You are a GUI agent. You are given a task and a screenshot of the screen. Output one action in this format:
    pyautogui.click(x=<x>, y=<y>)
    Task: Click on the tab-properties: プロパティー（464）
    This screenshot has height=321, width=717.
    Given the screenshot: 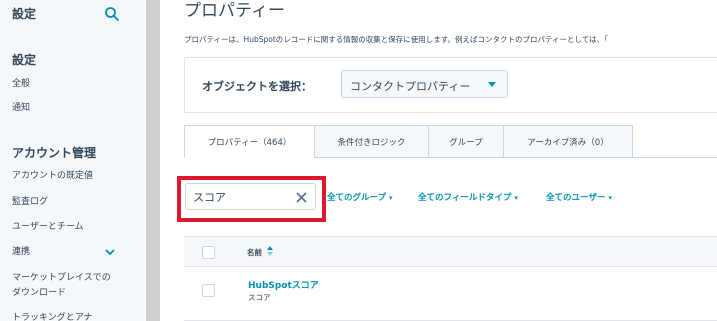 What is the action you would take?
    pyautogui.click(x=249, y=141)
    